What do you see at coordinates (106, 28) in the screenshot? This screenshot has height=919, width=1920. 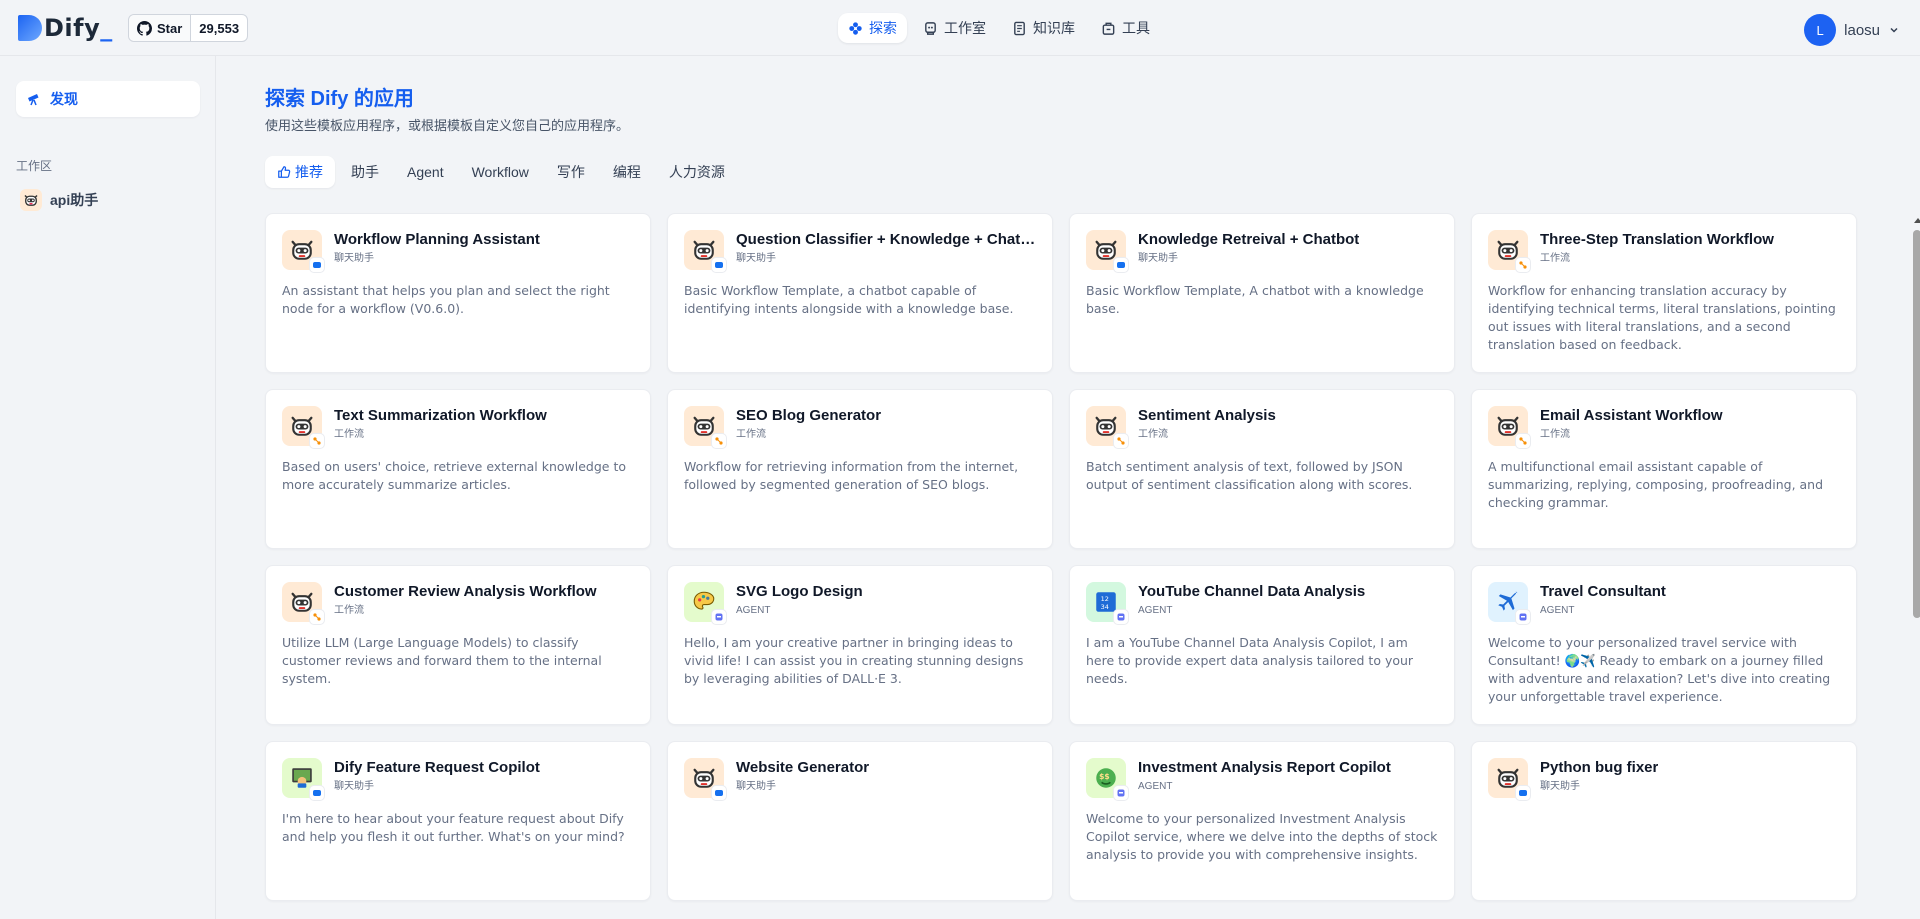 I see `logo-cursor: _` at bounding box center [106, 28].